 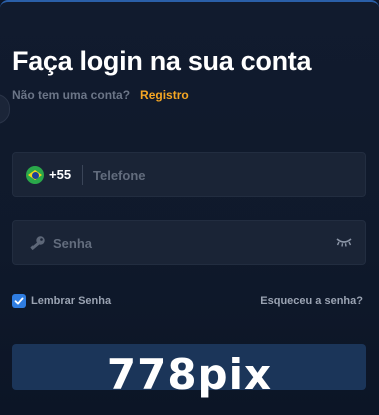 What do you see at coordinates (71, 95) in the screenshot?
I see `no-account-text: Não tem uma conta?` at bounding box center [71, 95].